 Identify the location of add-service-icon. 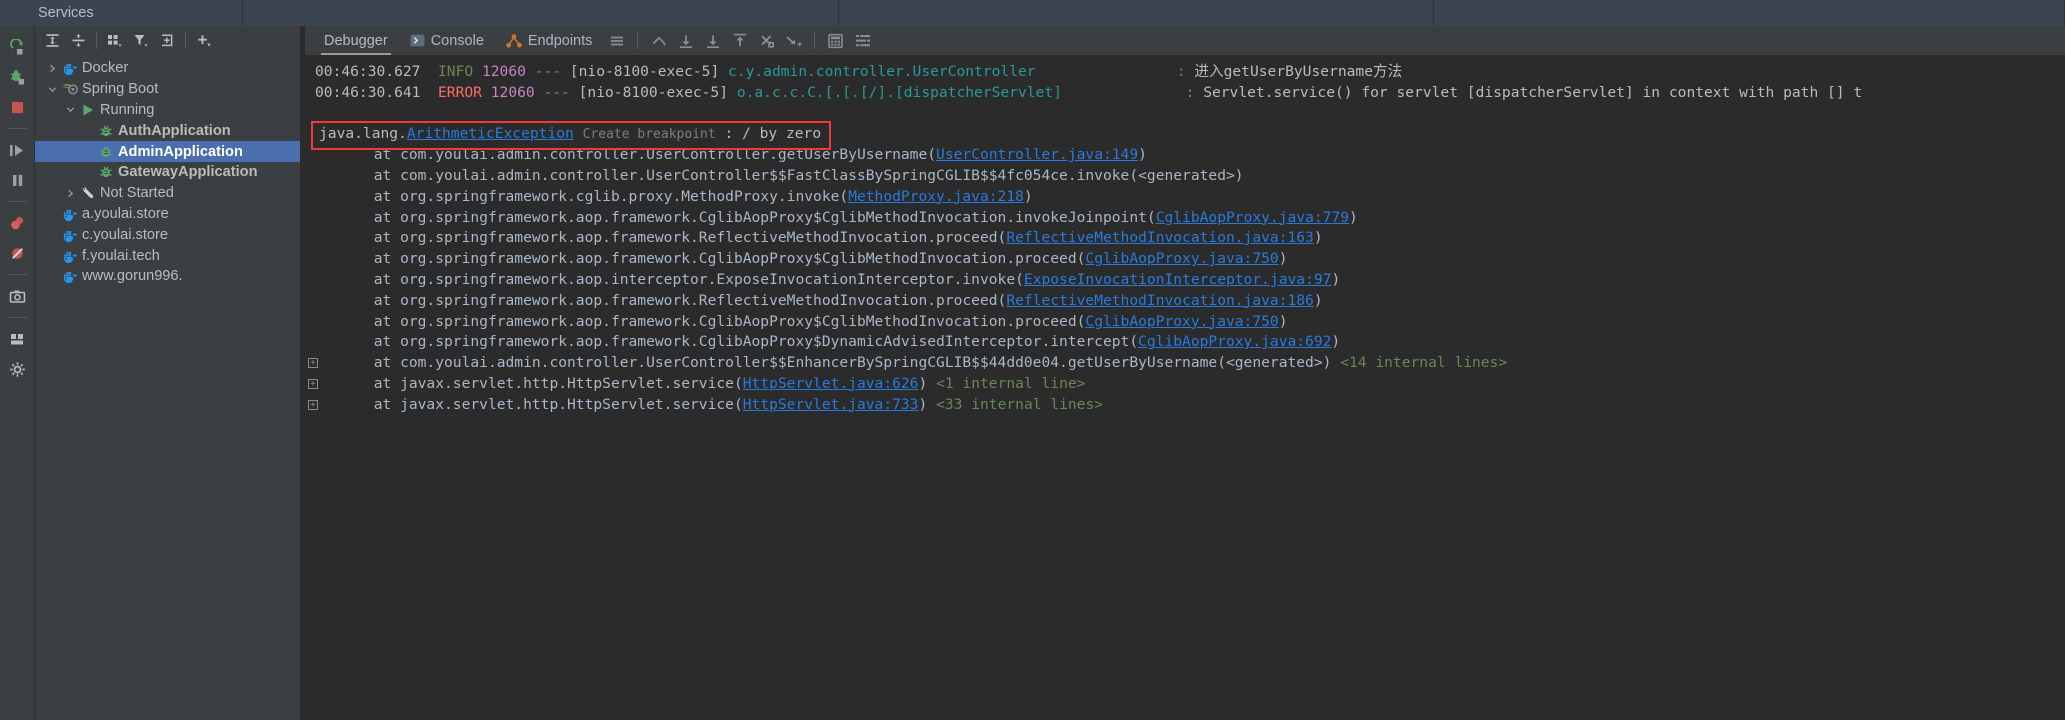
(167, 40).